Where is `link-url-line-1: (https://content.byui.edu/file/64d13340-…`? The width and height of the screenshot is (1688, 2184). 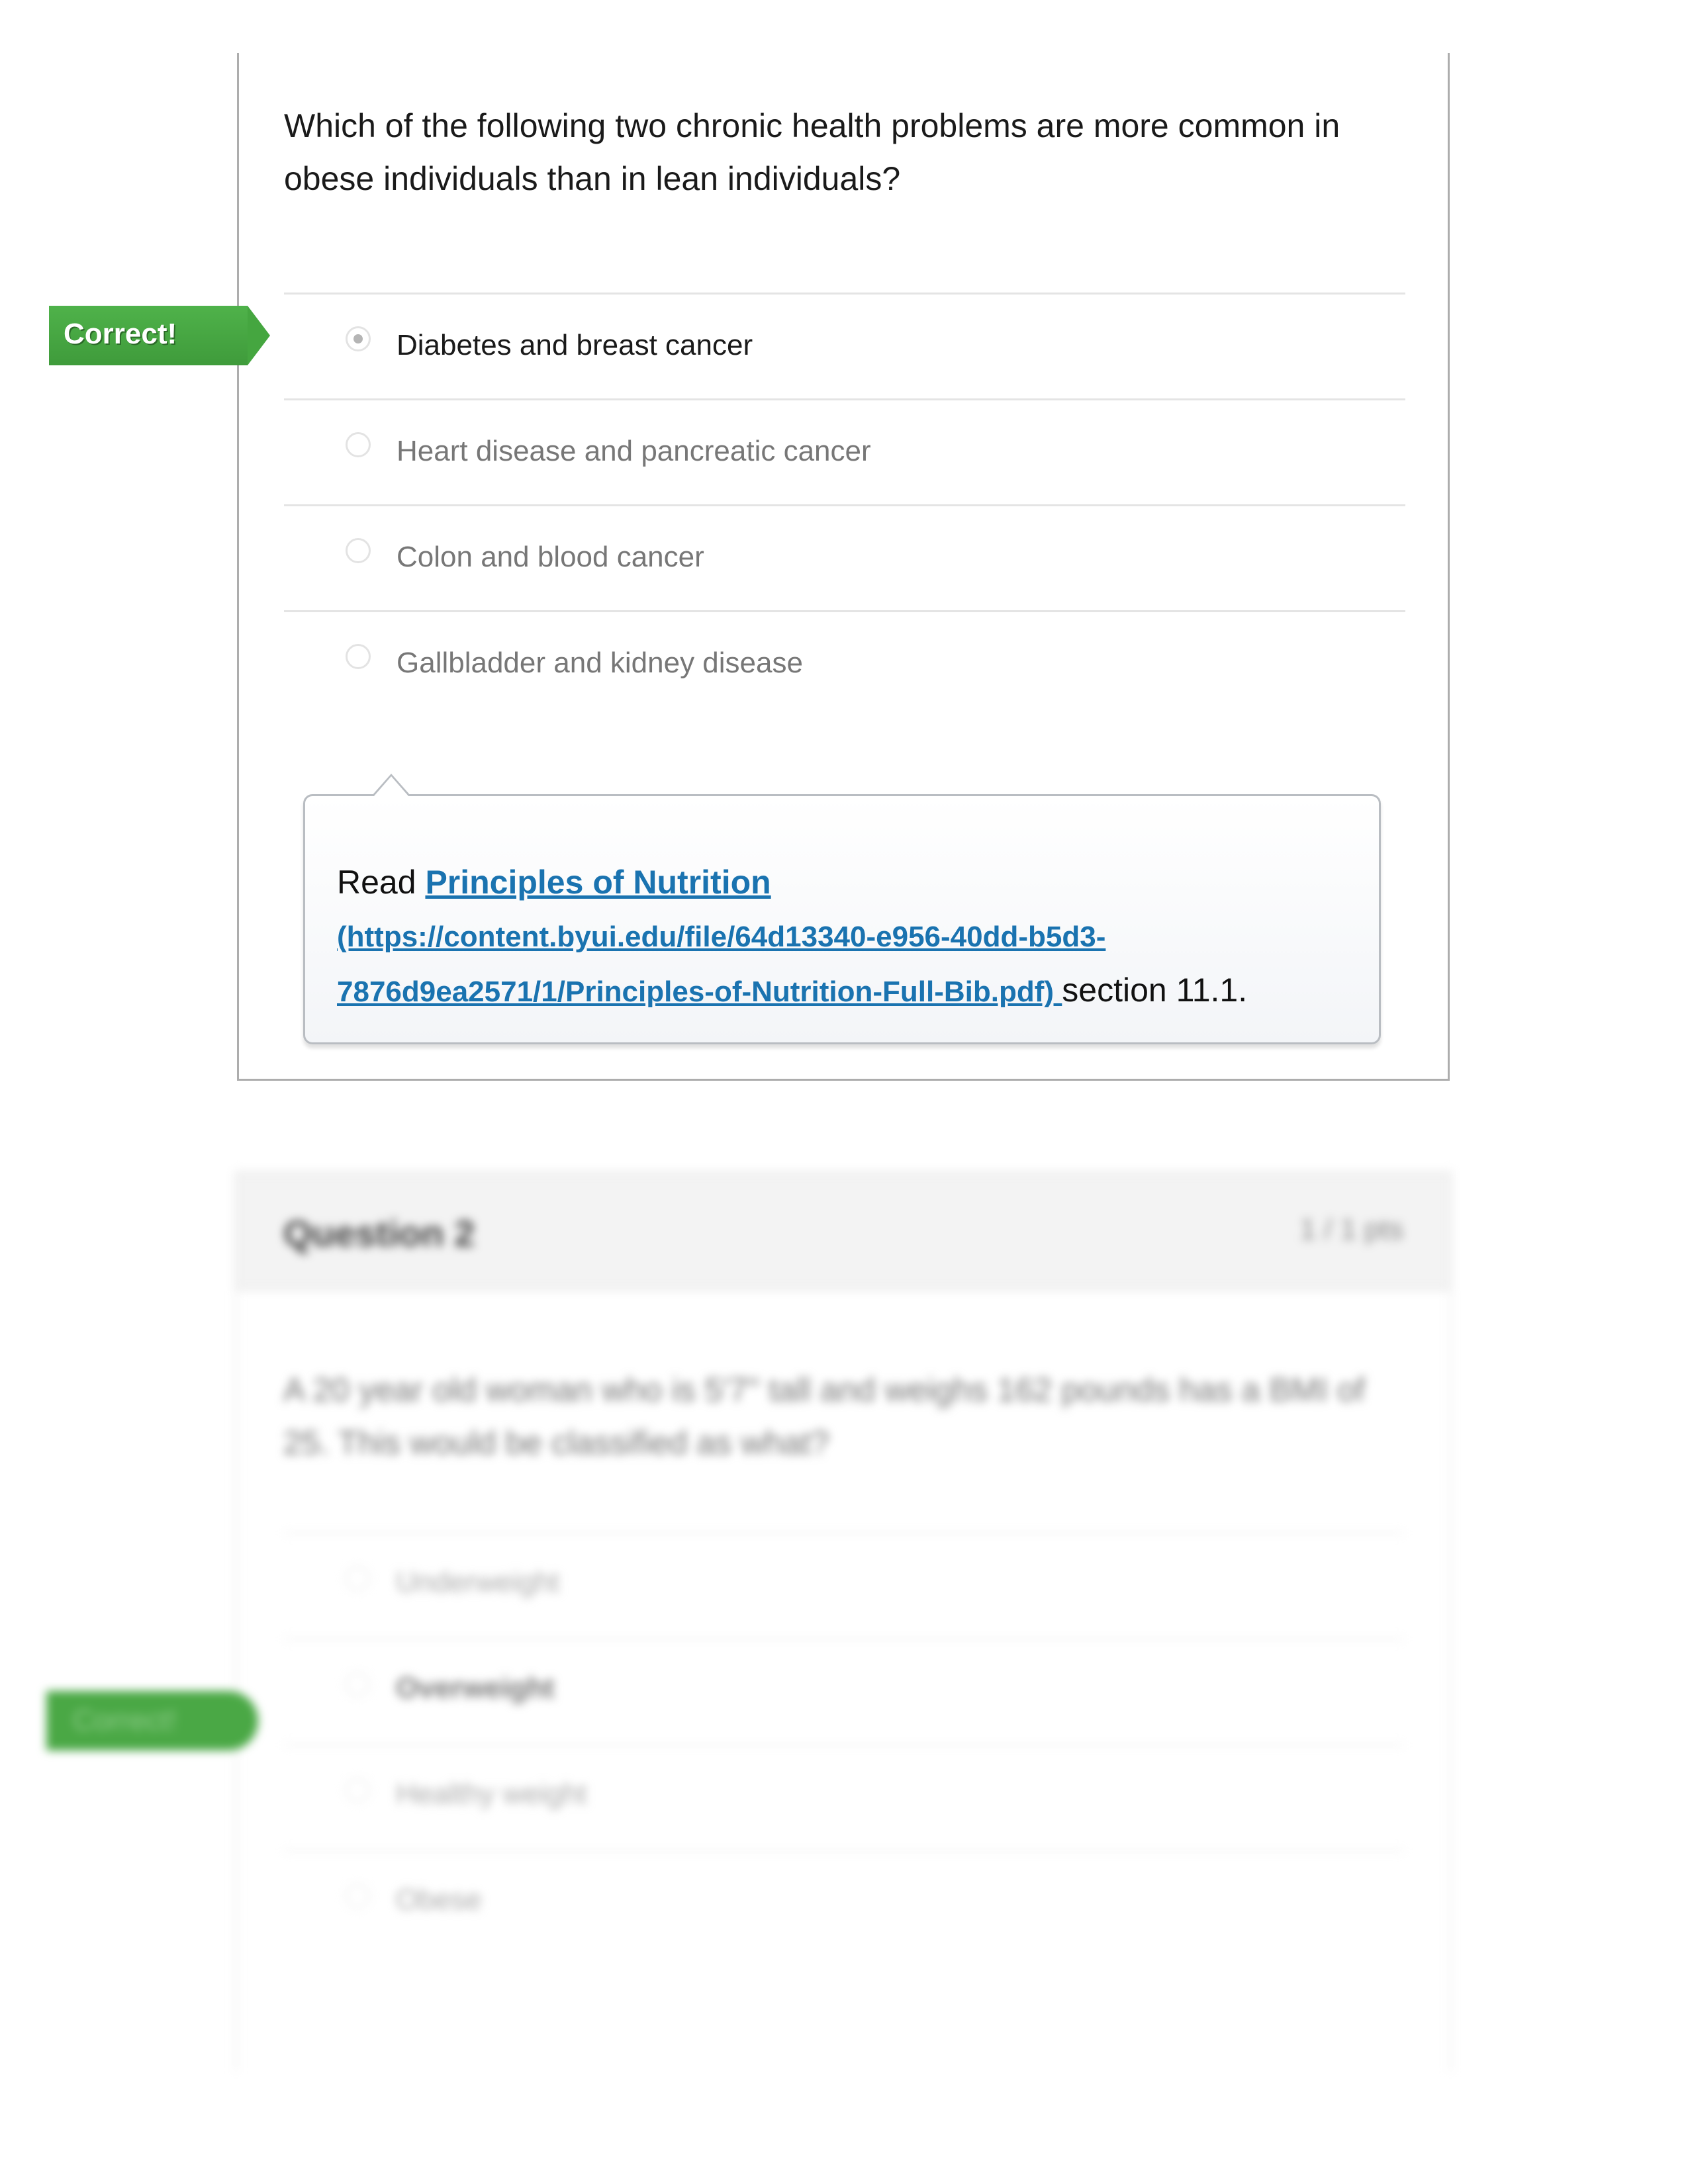 link-url-line-1: (https://content.byui.edu/file/64d13340-… is located at coordinates (721, 937).